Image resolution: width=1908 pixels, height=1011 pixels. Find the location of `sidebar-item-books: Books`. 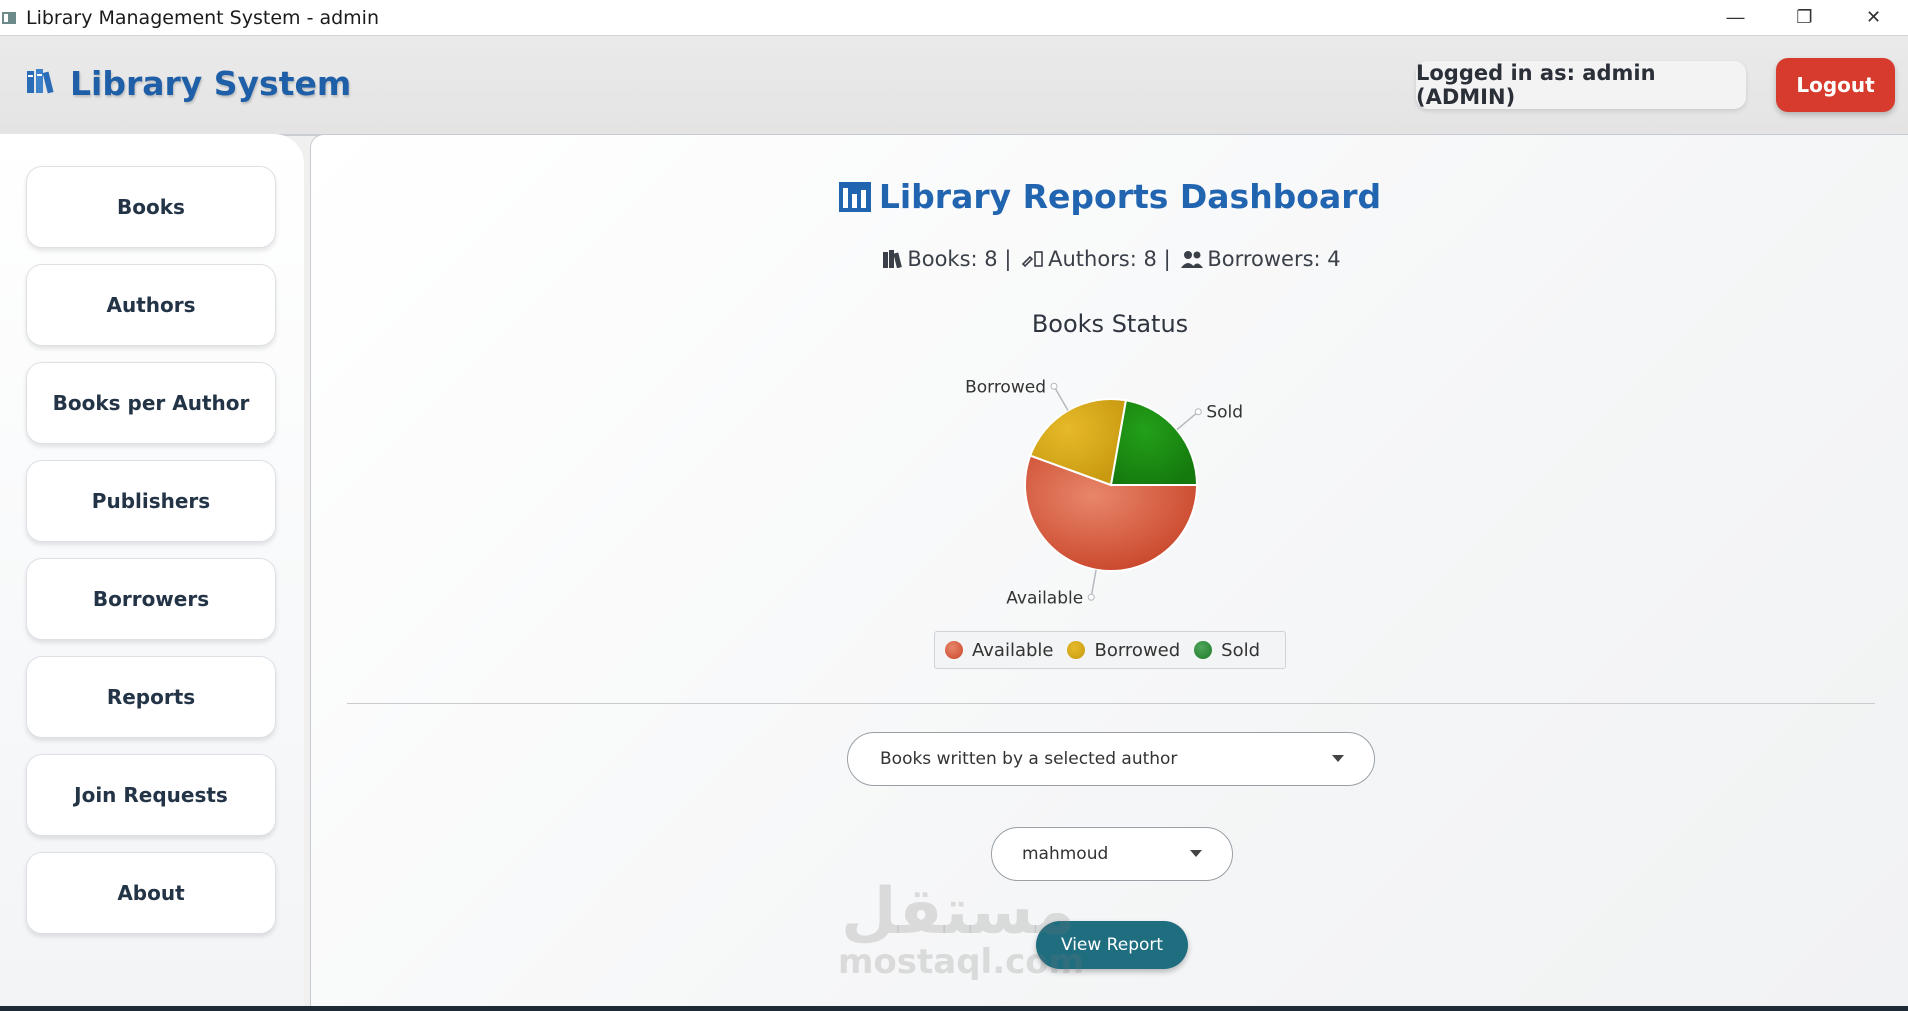

sidebar-item-books: Books is located at coordinates (151, 207).